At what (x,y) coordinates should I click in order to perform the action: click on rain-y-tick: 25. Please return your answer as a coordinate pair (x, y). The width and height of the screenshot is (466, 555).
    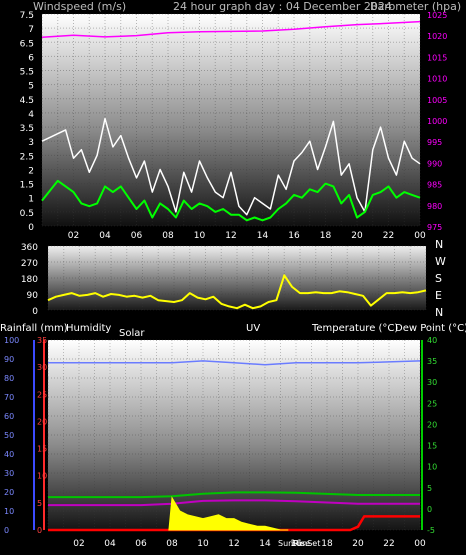
    Looking at the image, I should click on (42, 394).